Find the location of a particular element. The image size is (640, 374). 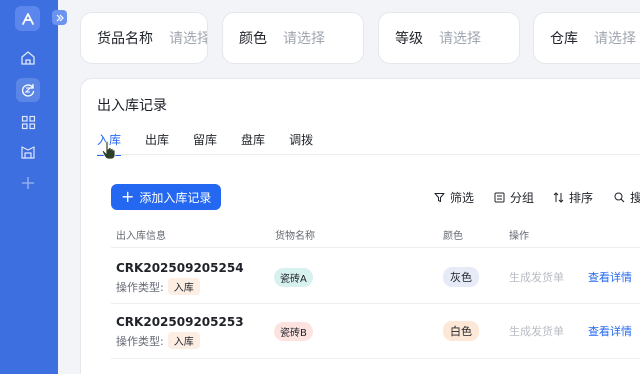

tab-retain: 留库 is located at coordinates (205, 143).